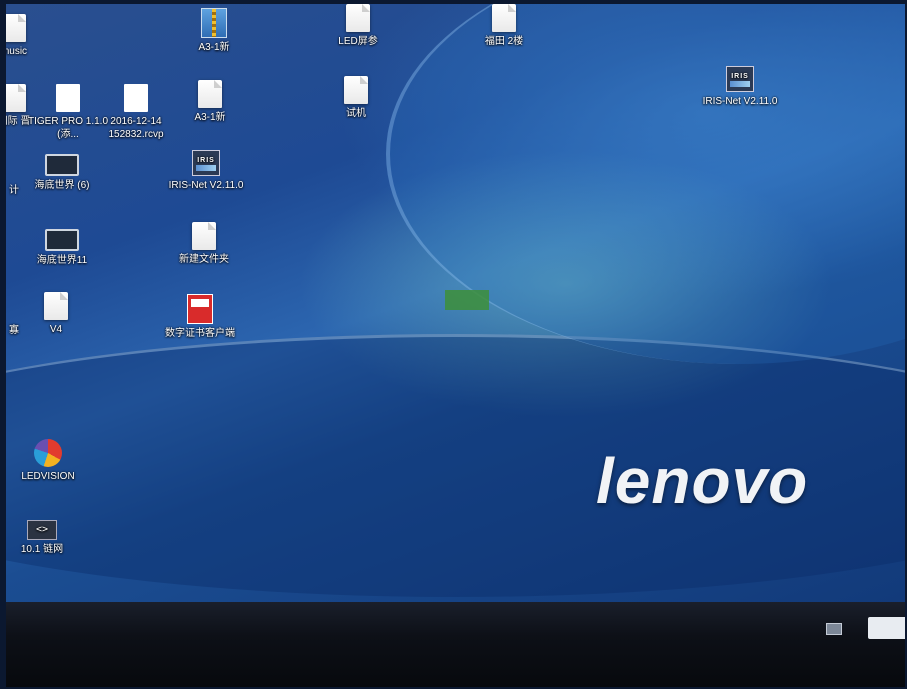 This screenshot has width=907, height=689. I want to click on desktop-icon-new-folder: 新建文件夹, so click(204, 244).